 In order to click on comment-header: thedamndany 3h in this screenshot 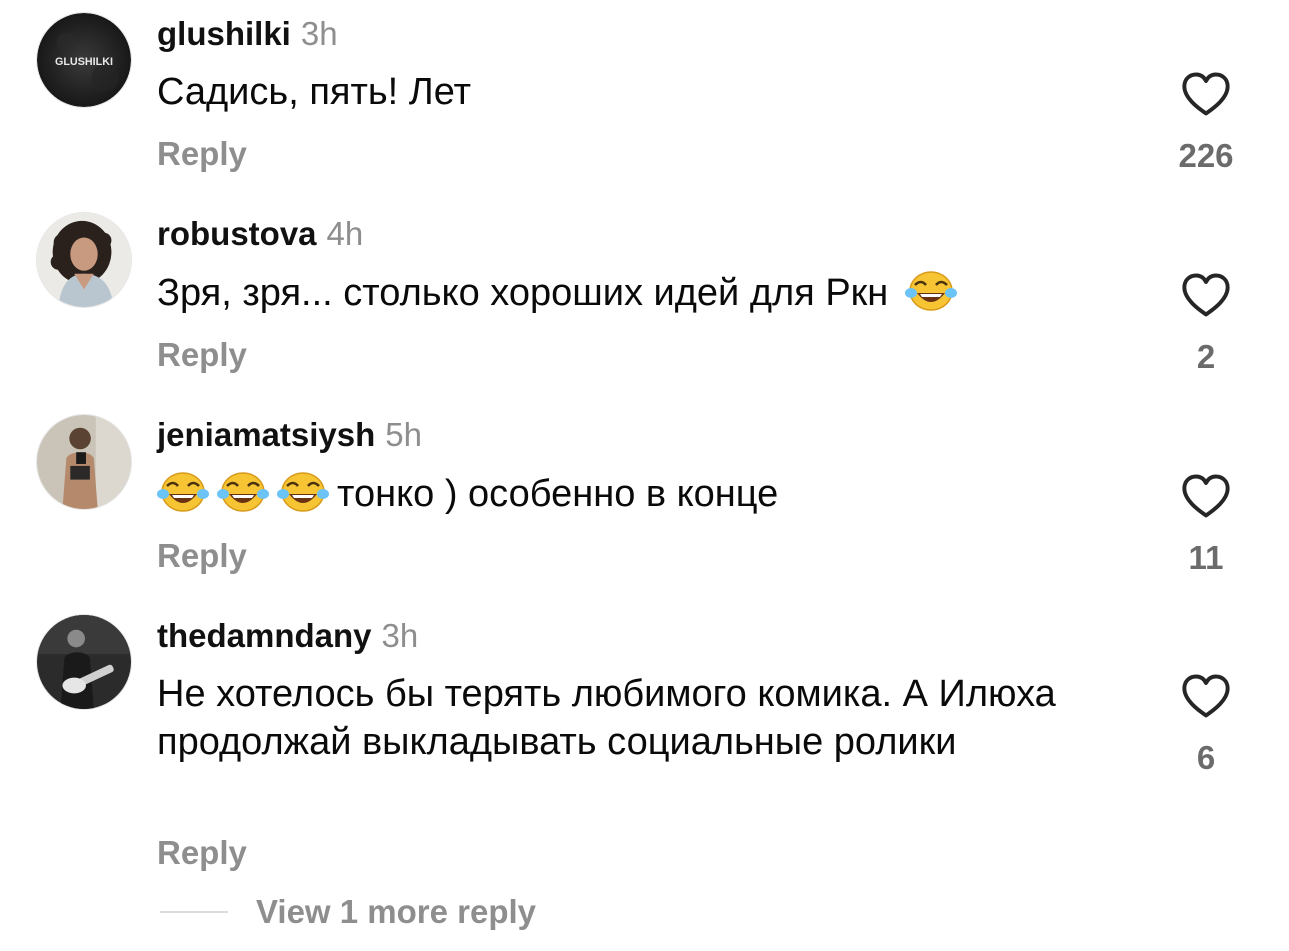, I will do `click(287, 636)`.